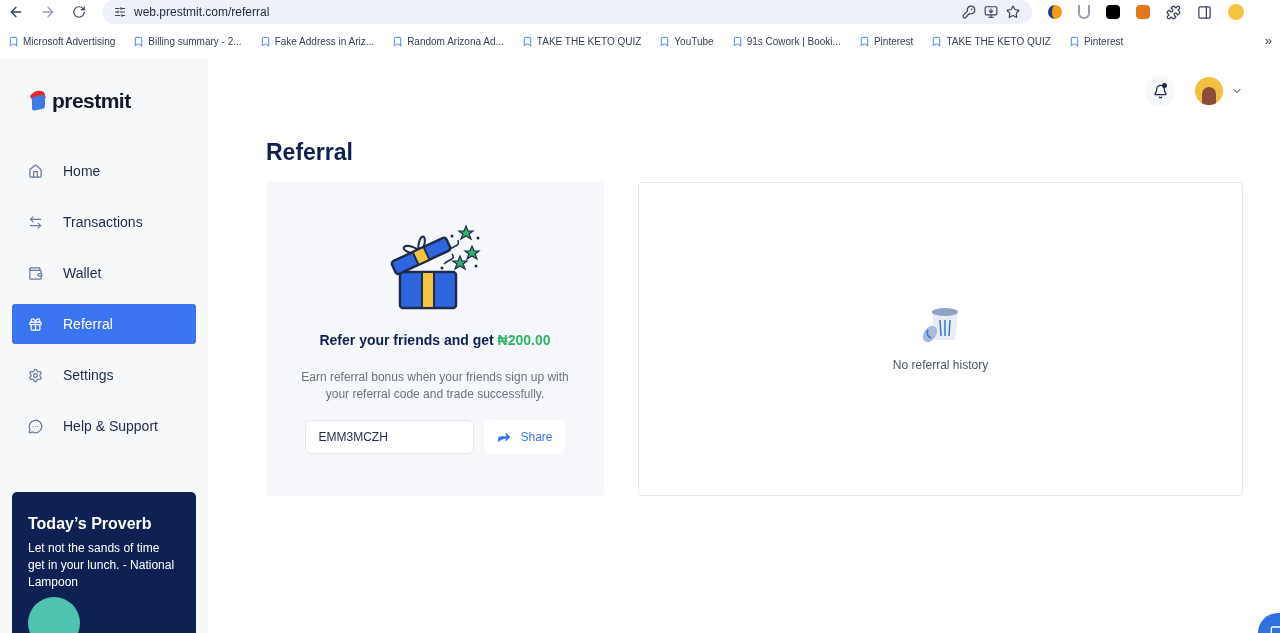 The image size is (1280, 633). What do you see at coordinates (104, 222) in the screenshot?
I see `sidebar-nav-item: Transactions` at bounding box center [104, 222].